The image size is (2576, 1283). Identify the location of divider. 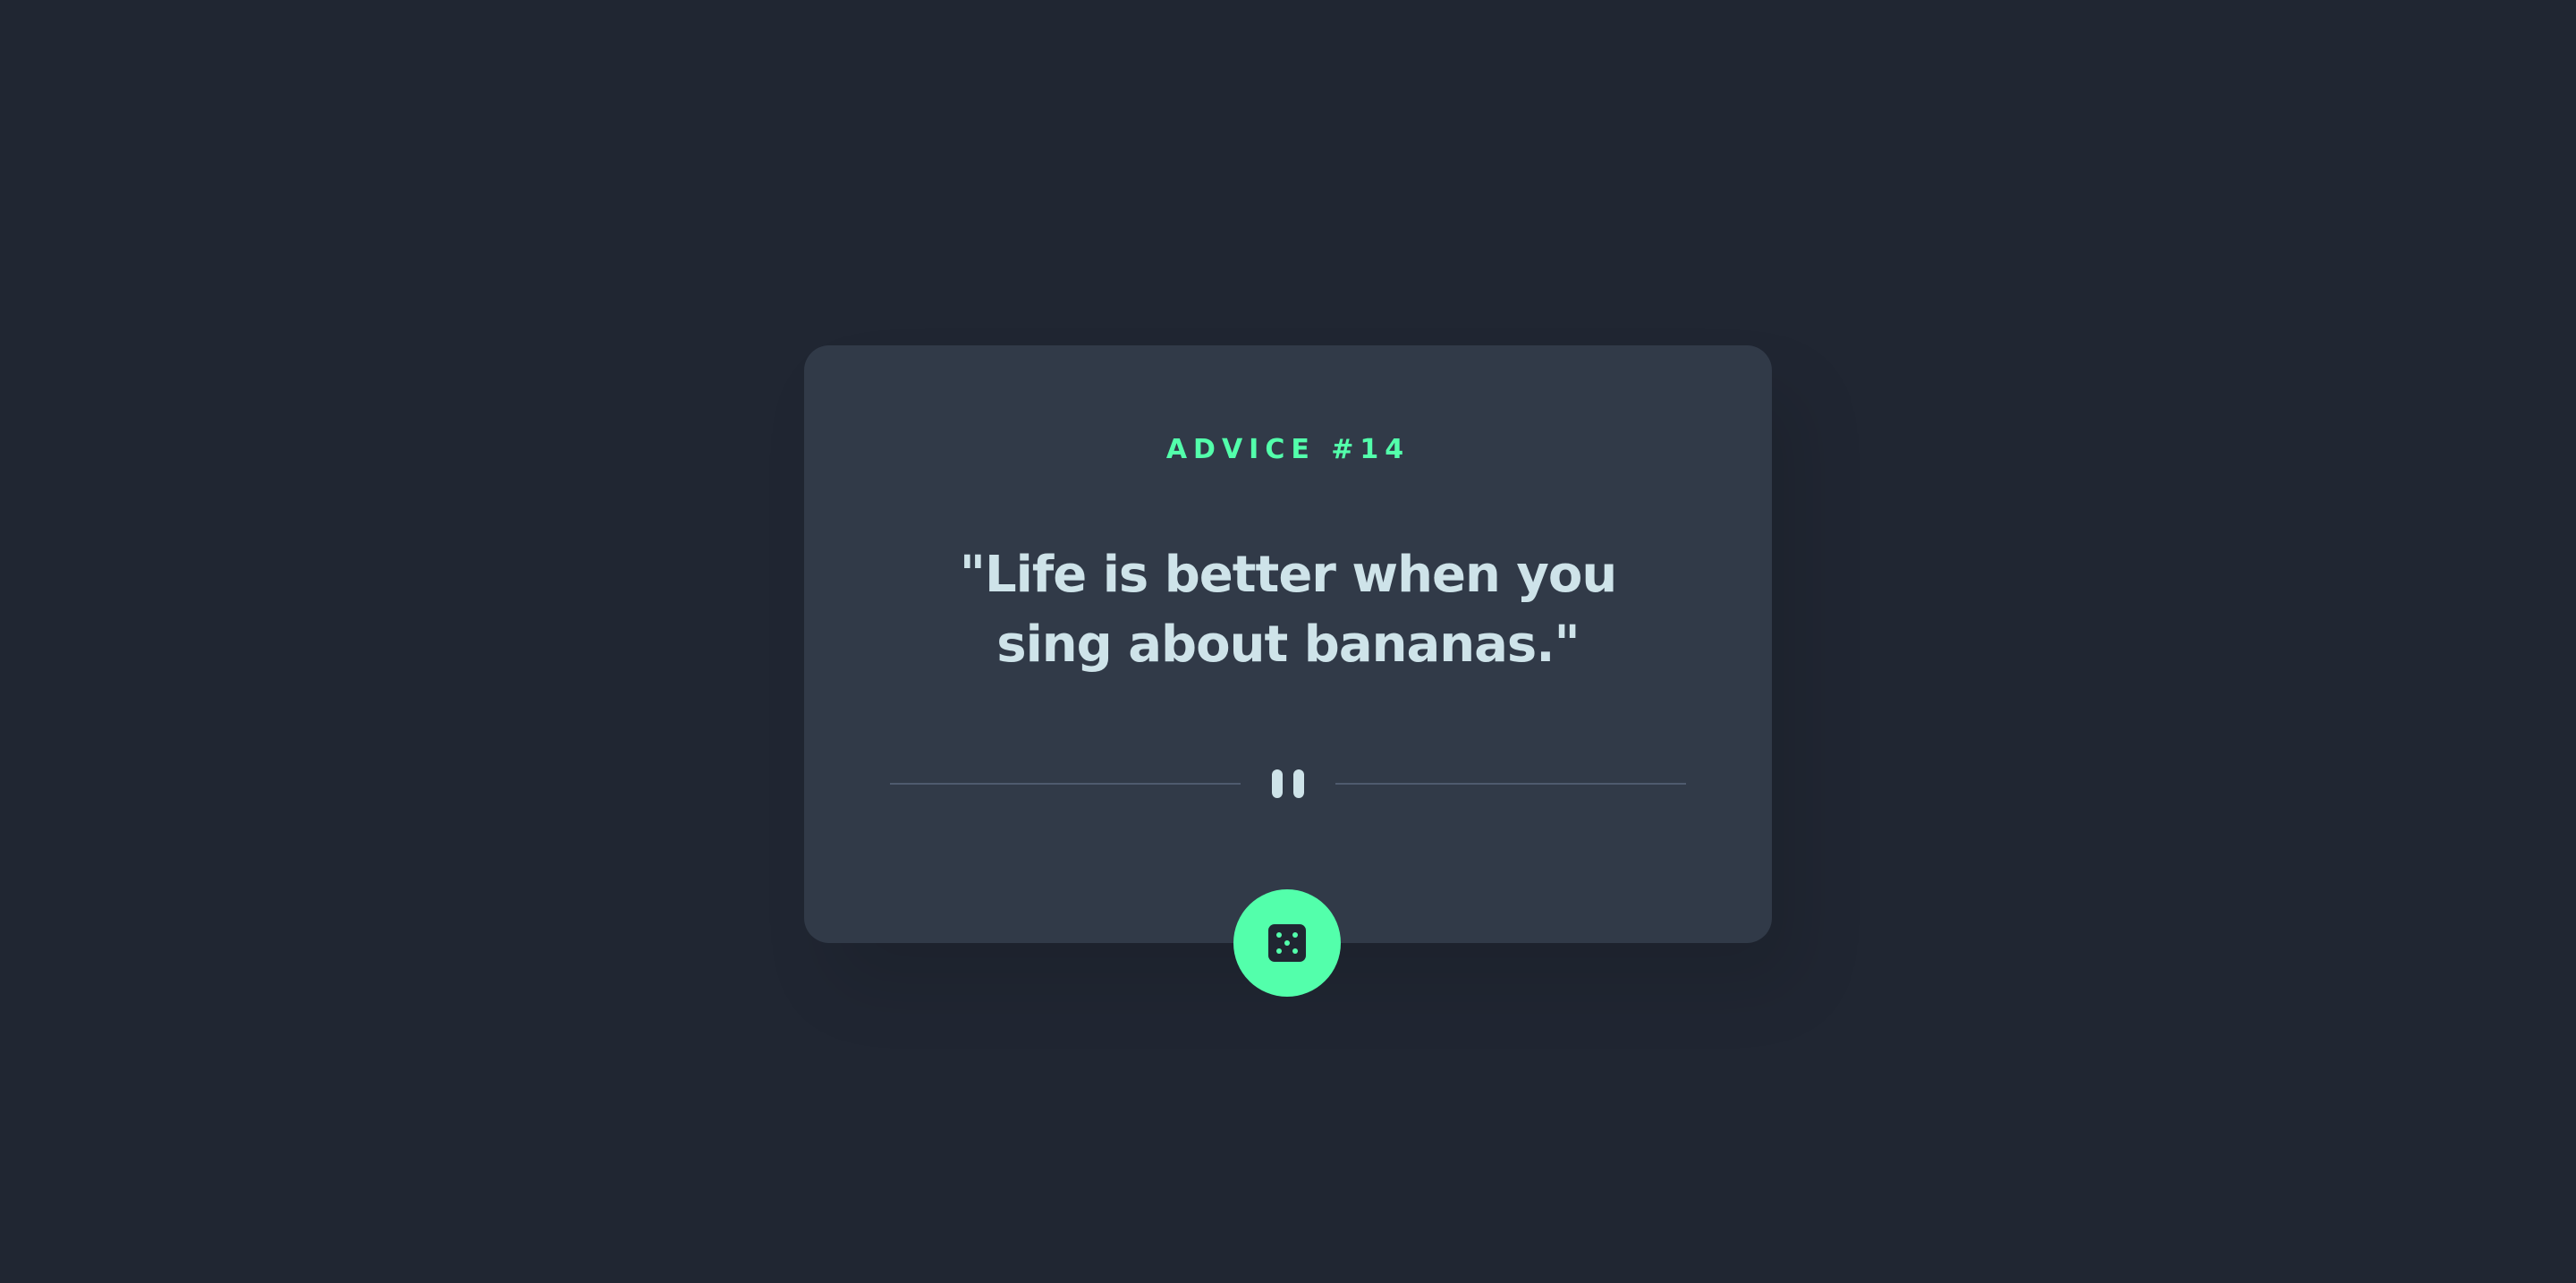
(1288, 784).